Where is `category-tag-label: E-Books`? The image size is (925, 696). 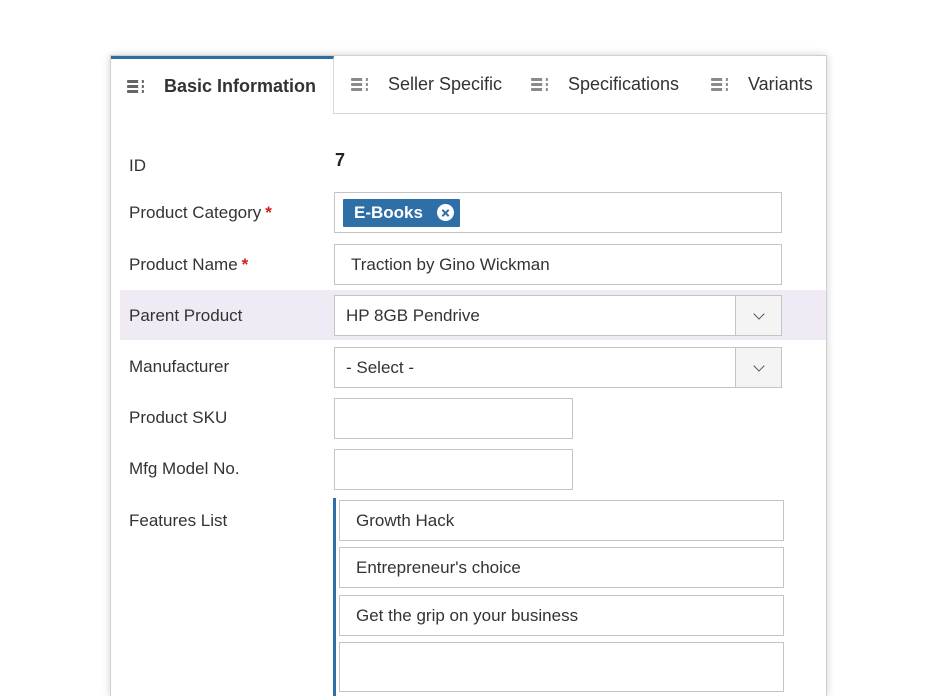 category-tag-label: E-Books is located at coordinates (388, 212).